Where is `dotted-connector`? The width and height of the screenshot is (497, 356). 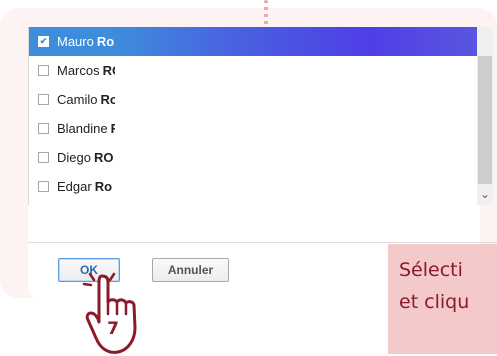 dotted-connector is located at coordinates (266, 13).